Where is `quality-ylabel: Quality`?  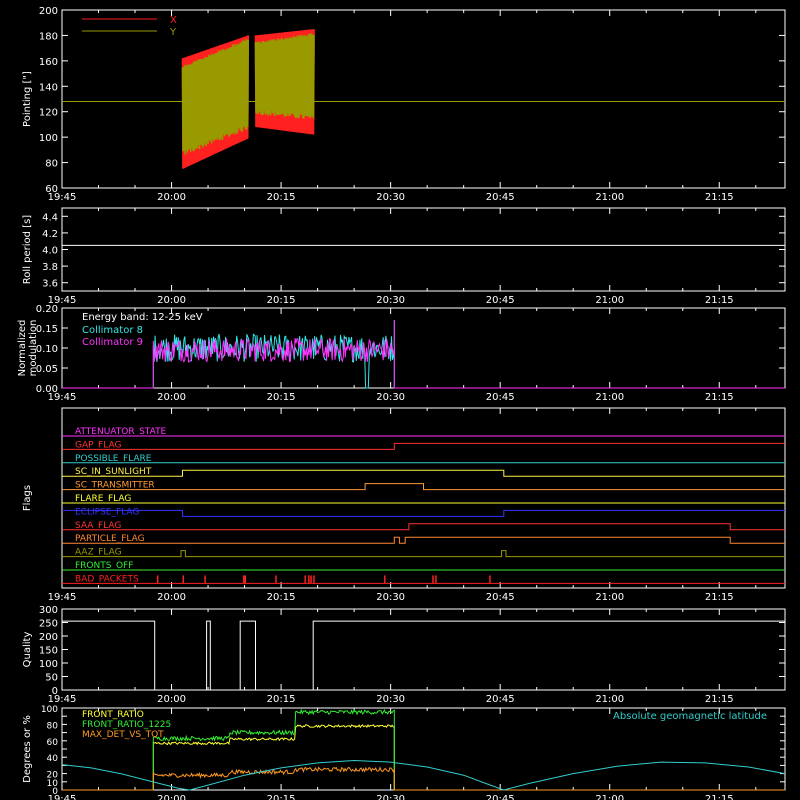
quality-ylabel: Quality is located at coordinates (27, 650).